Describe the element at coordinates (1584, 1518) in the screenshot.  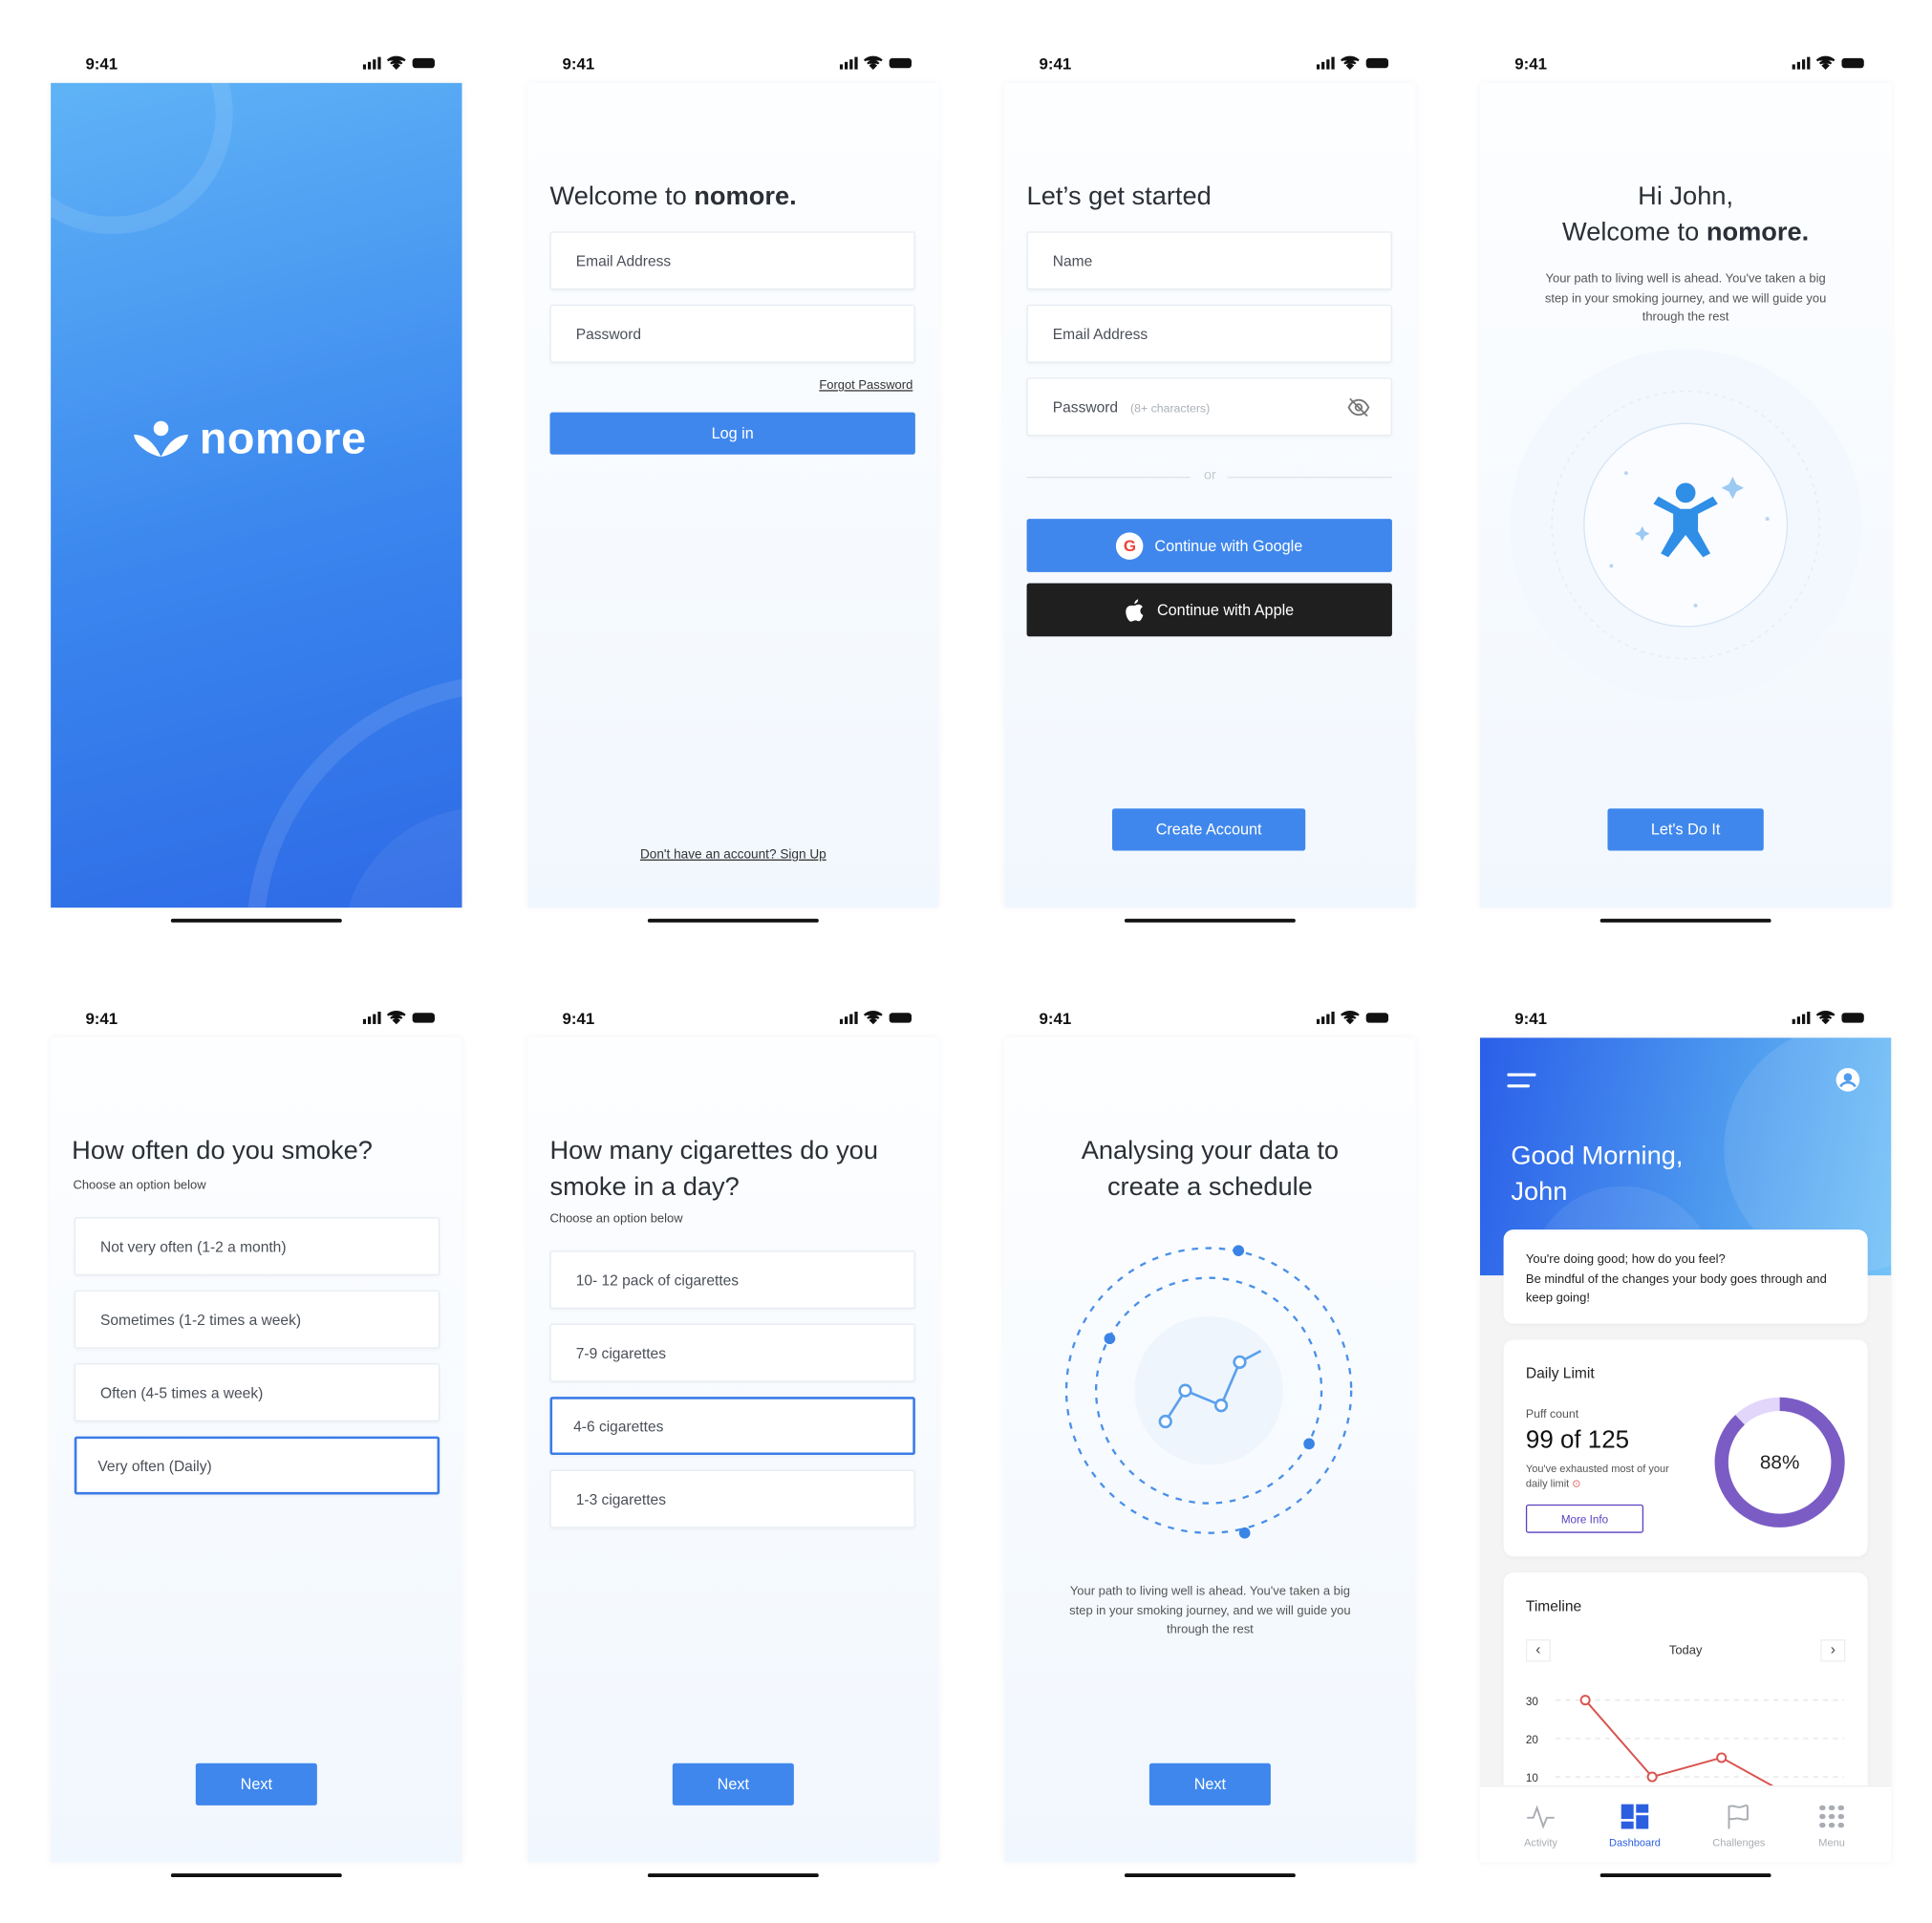
I see `more-info-button: More Info` at that location.